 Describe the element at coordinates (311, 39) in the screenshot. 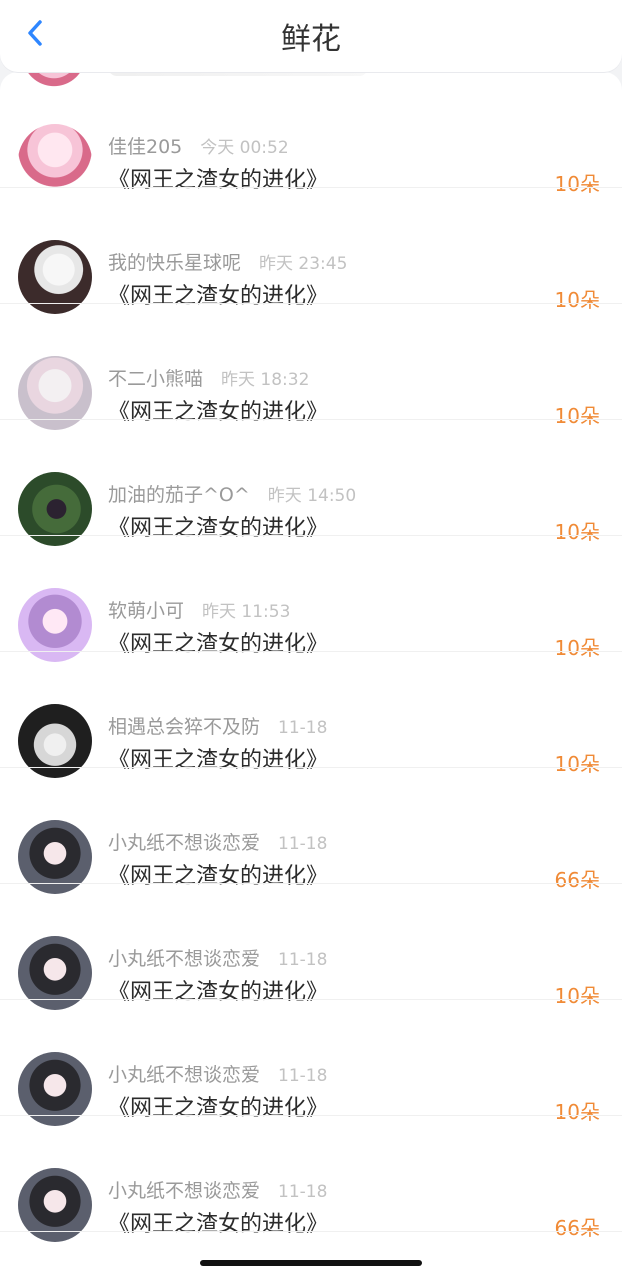

I see `page-title: 鲜花` at that location.